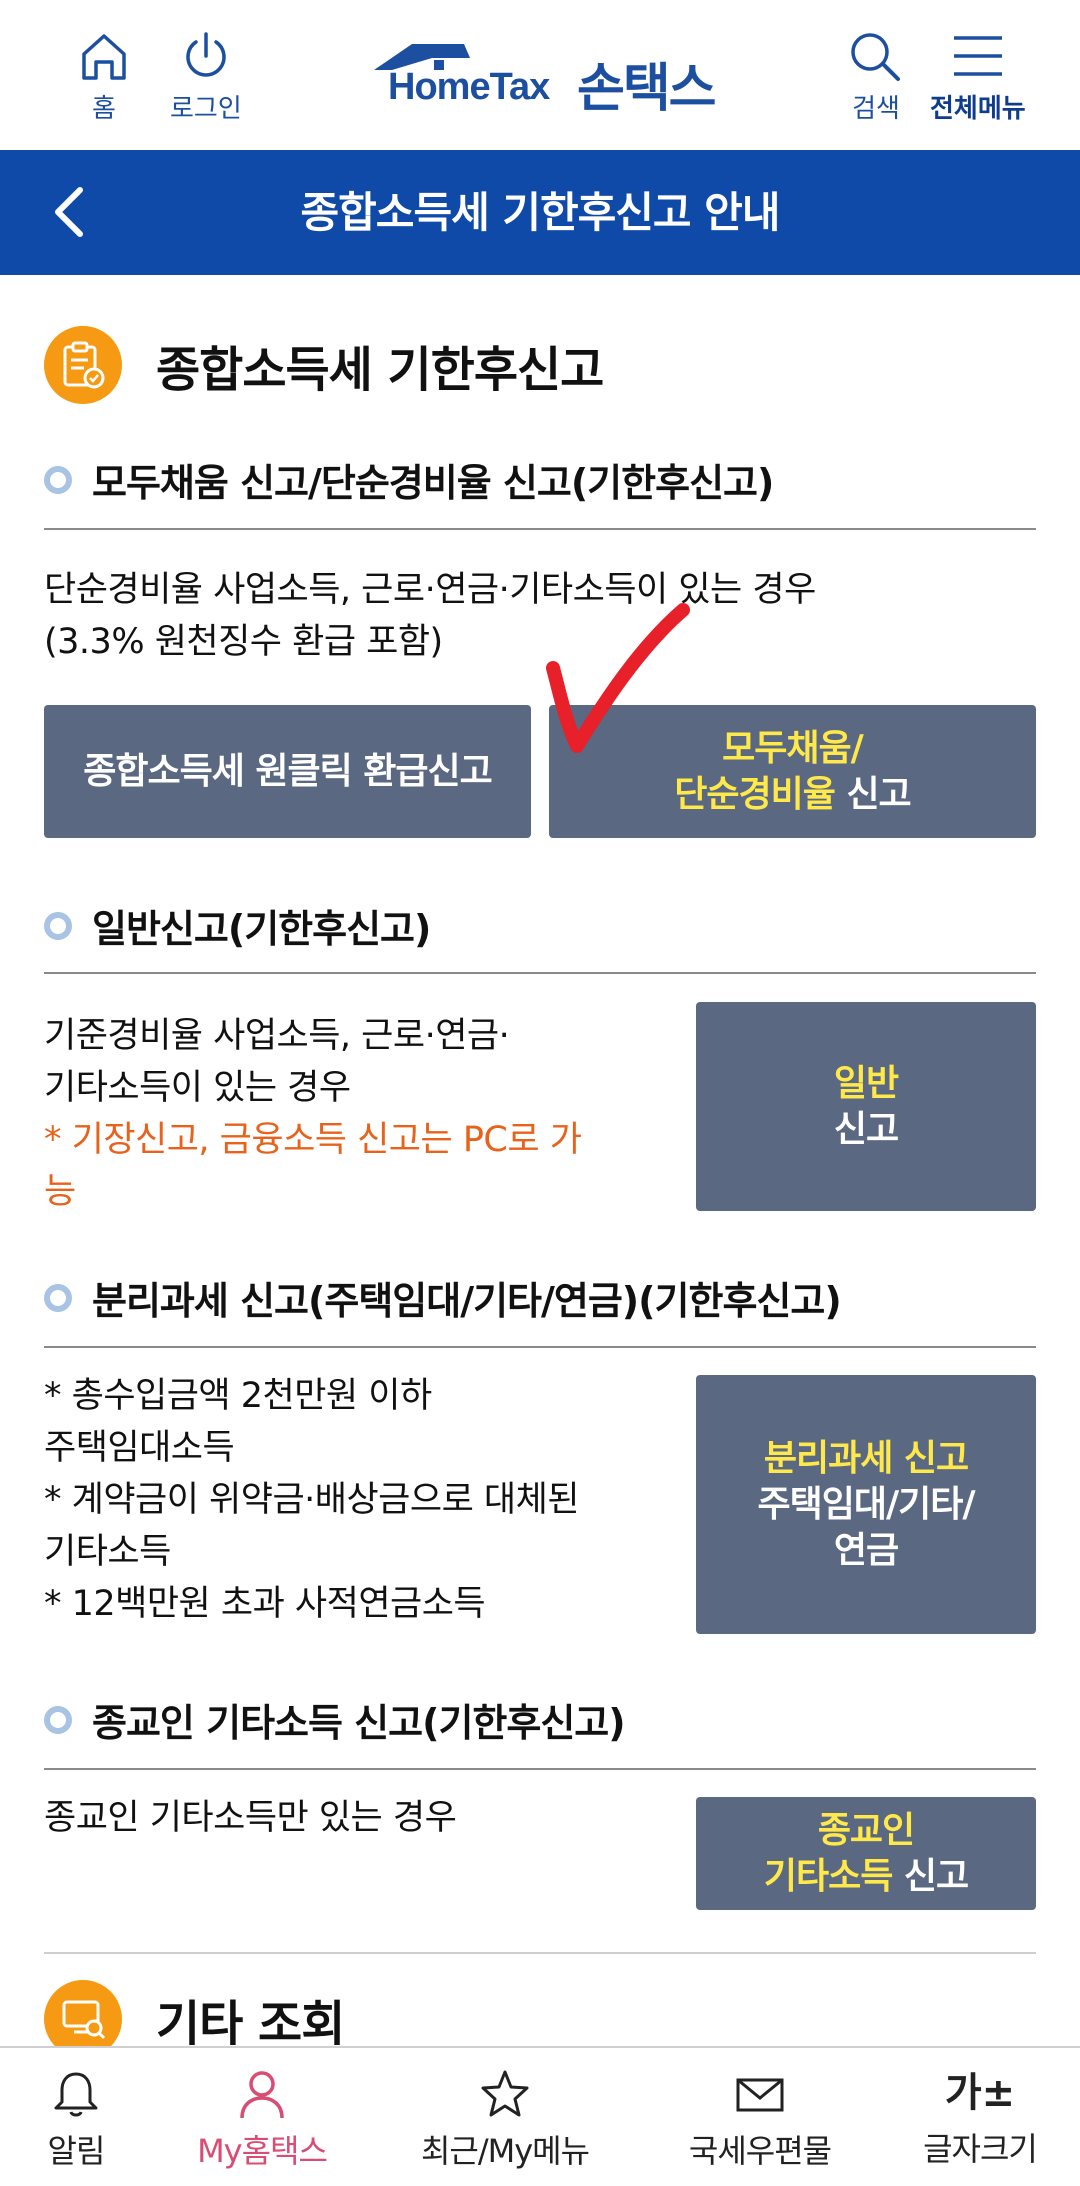  I want to click on login-button: 로그인, so click(206, 77).